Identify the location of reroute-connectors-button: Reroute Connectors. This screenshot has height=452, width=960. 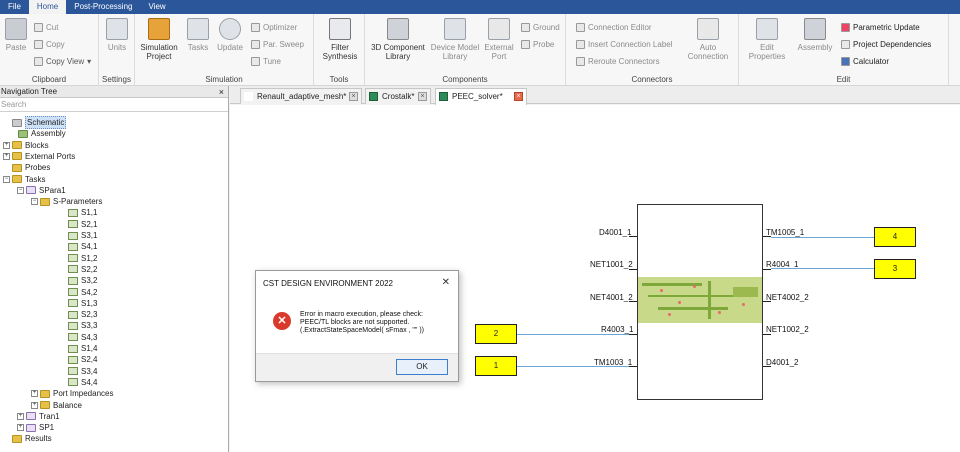
(618, 61).